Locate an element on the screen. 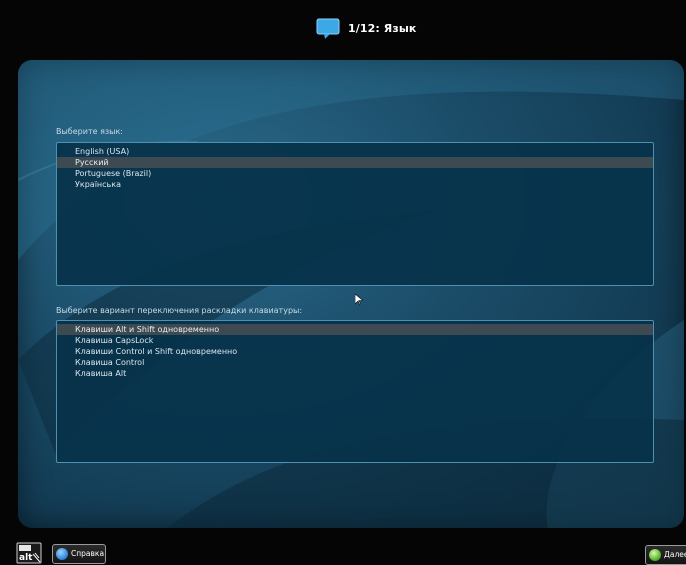 This screenshot has width=686, height=565. kb-option-alt-shift: Клавиши Alt и Shift одновременно is located at coordinates (355, 329).